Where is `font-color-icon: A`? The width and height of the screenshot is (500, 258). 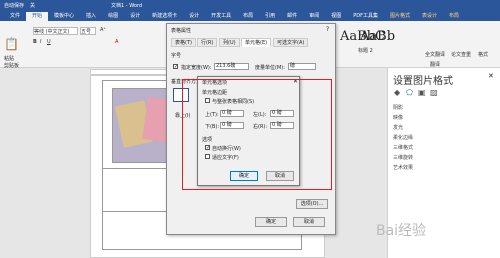 font-color-icon: A is located at coordinates (116, 42).